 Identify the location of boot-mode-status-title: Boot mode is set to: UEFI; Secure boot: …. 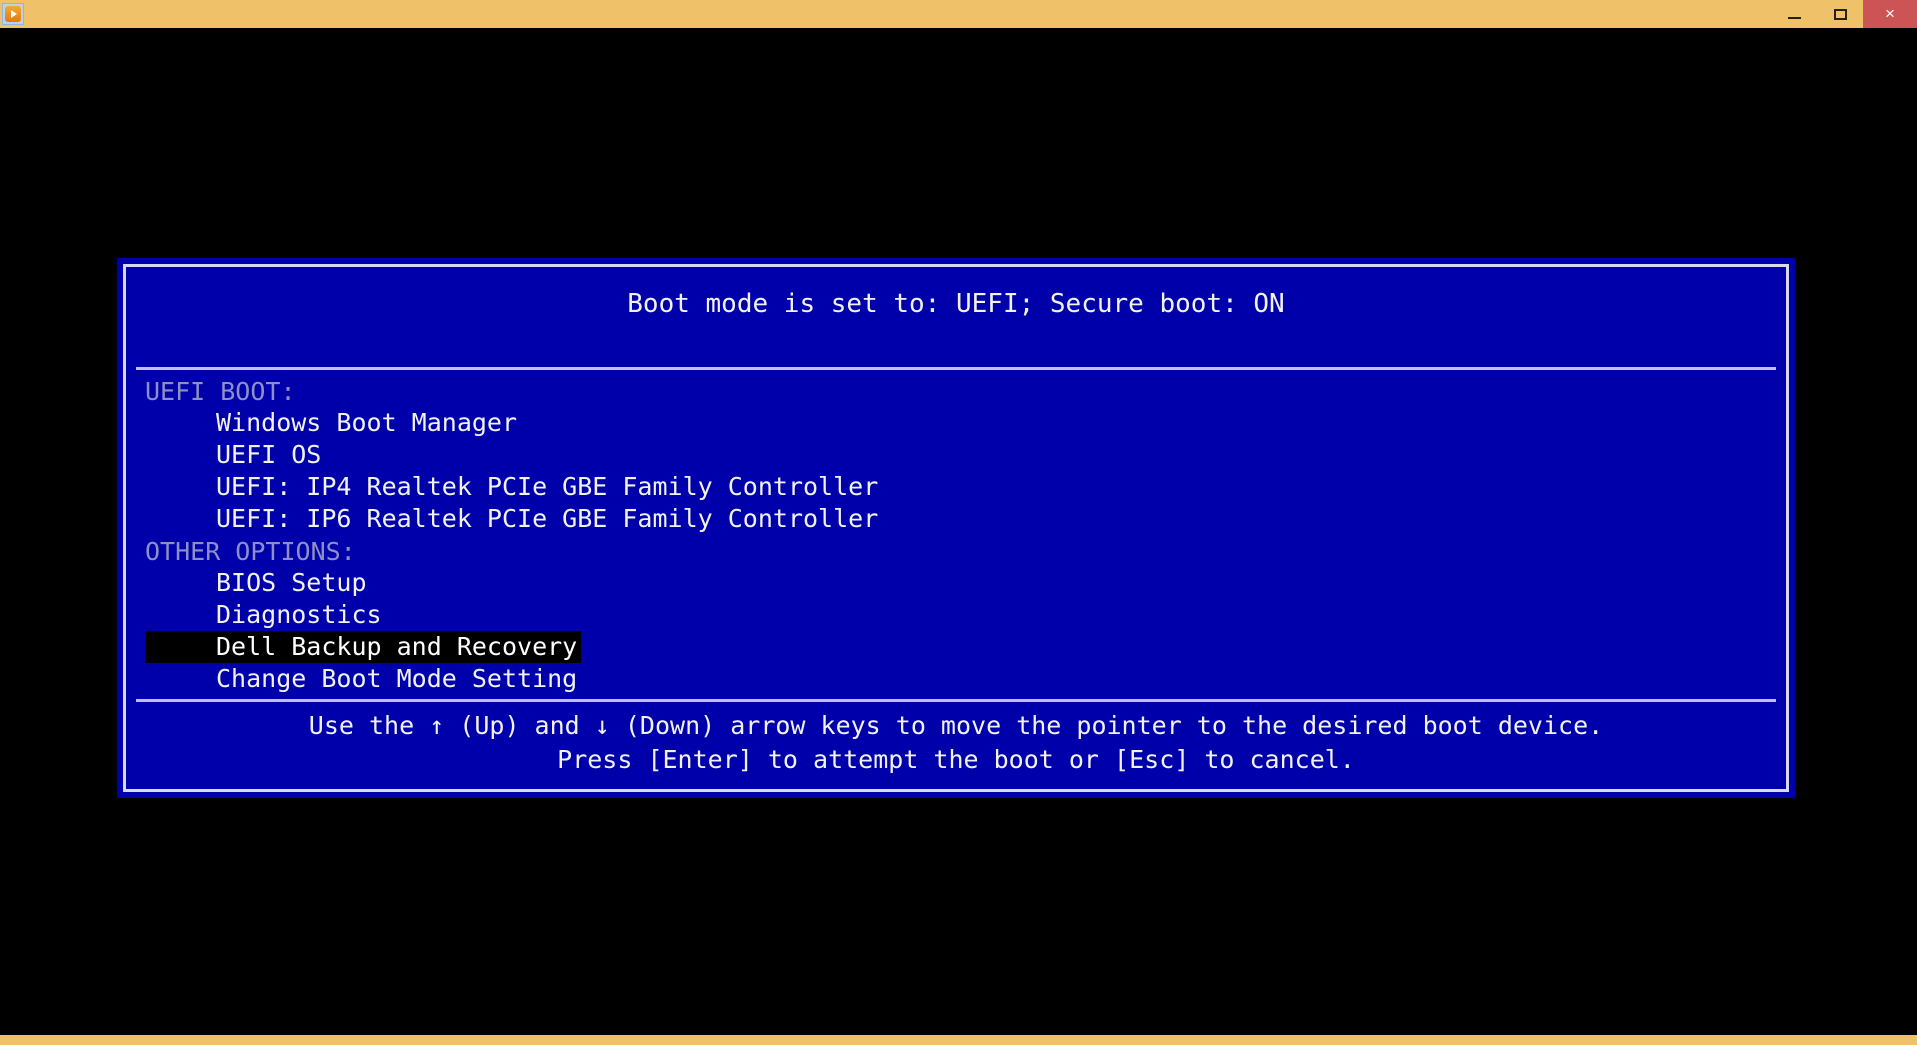
(956, 304).